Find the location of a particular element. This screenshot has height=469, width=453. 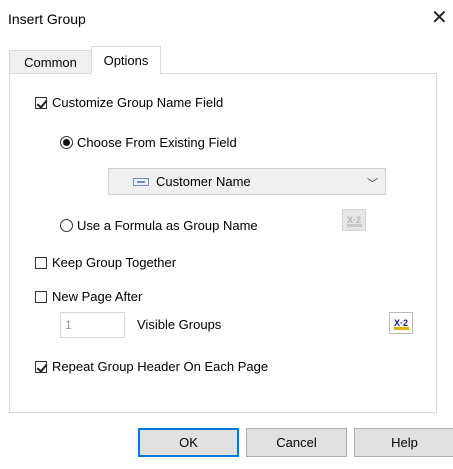

choose-existing-field-label: Choose From Existing Field is located at coordinates (157, 142).